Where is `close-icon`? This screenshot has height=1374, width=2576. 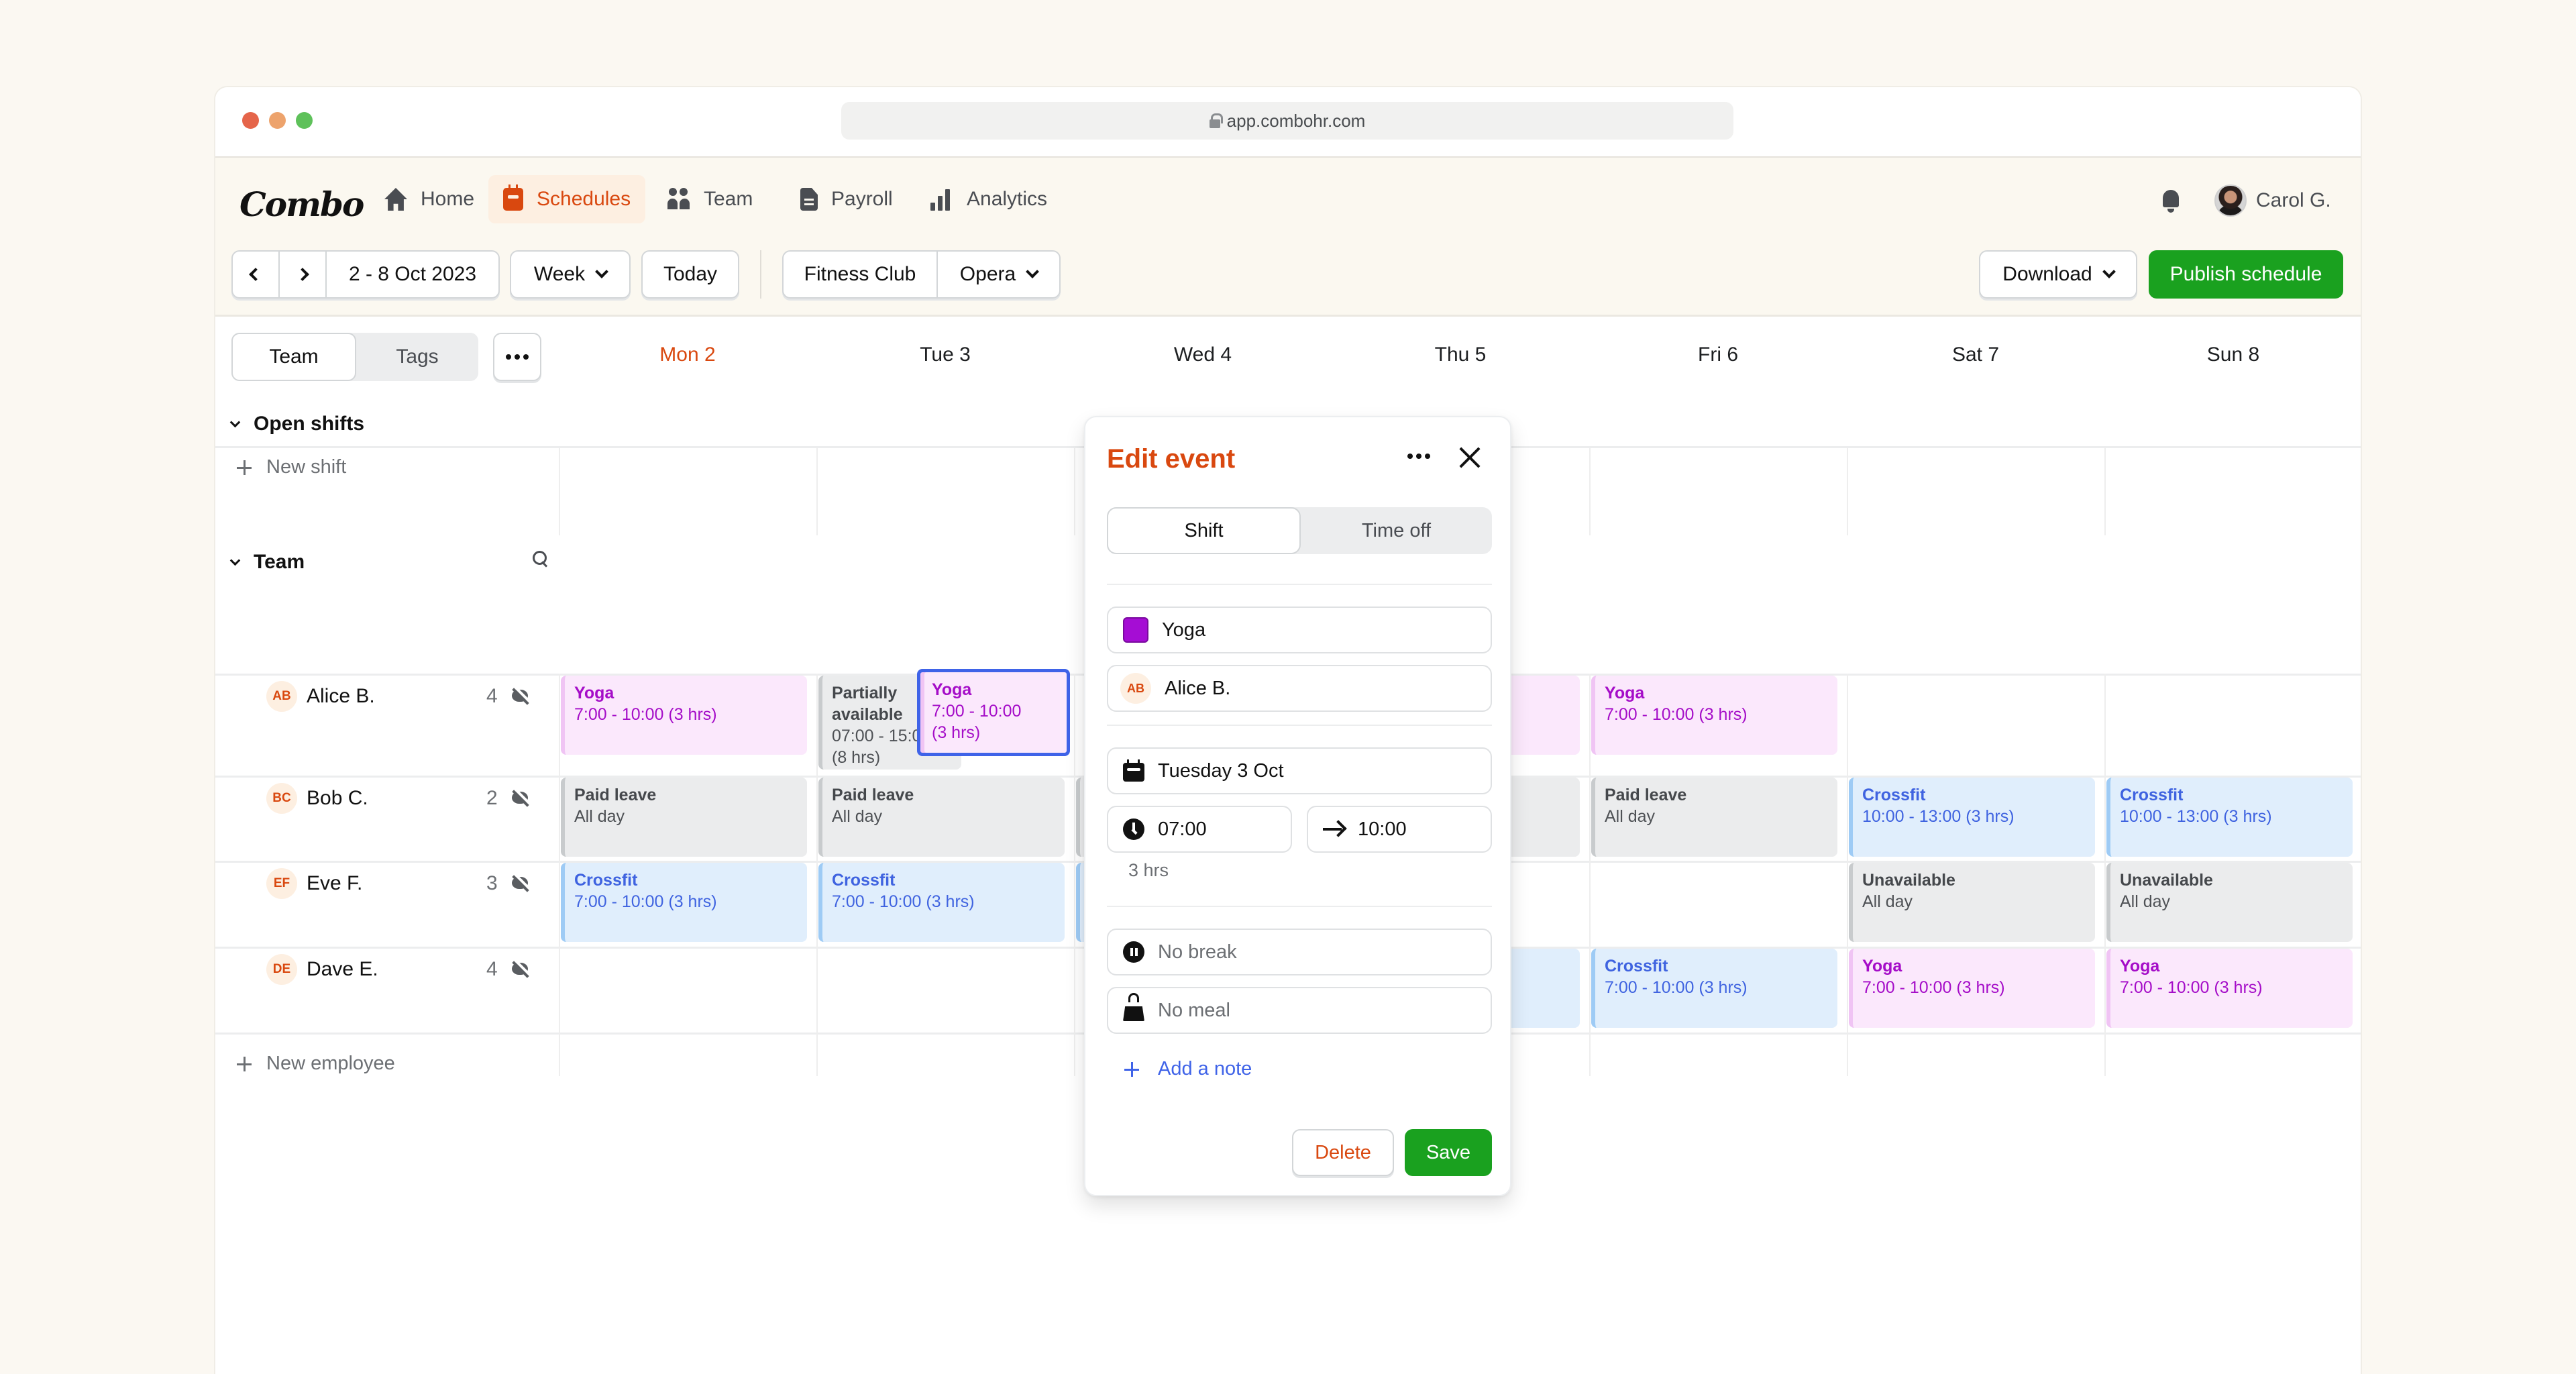 close-icon is located at coordinates (1469, 458).